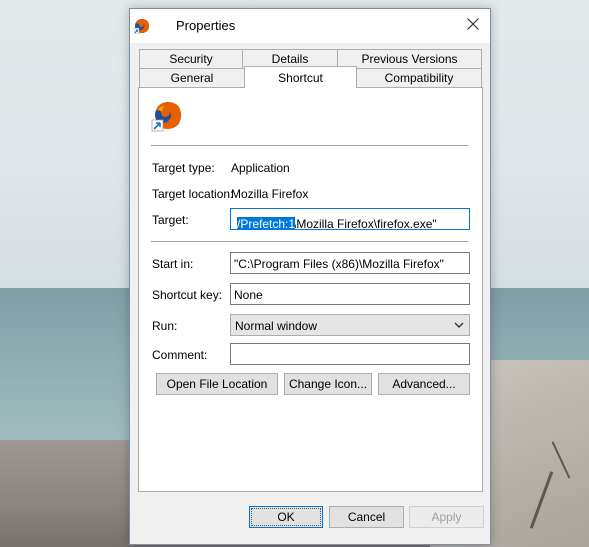  I want to click on open-file-location-button: Open File Location, so click(217, 384).